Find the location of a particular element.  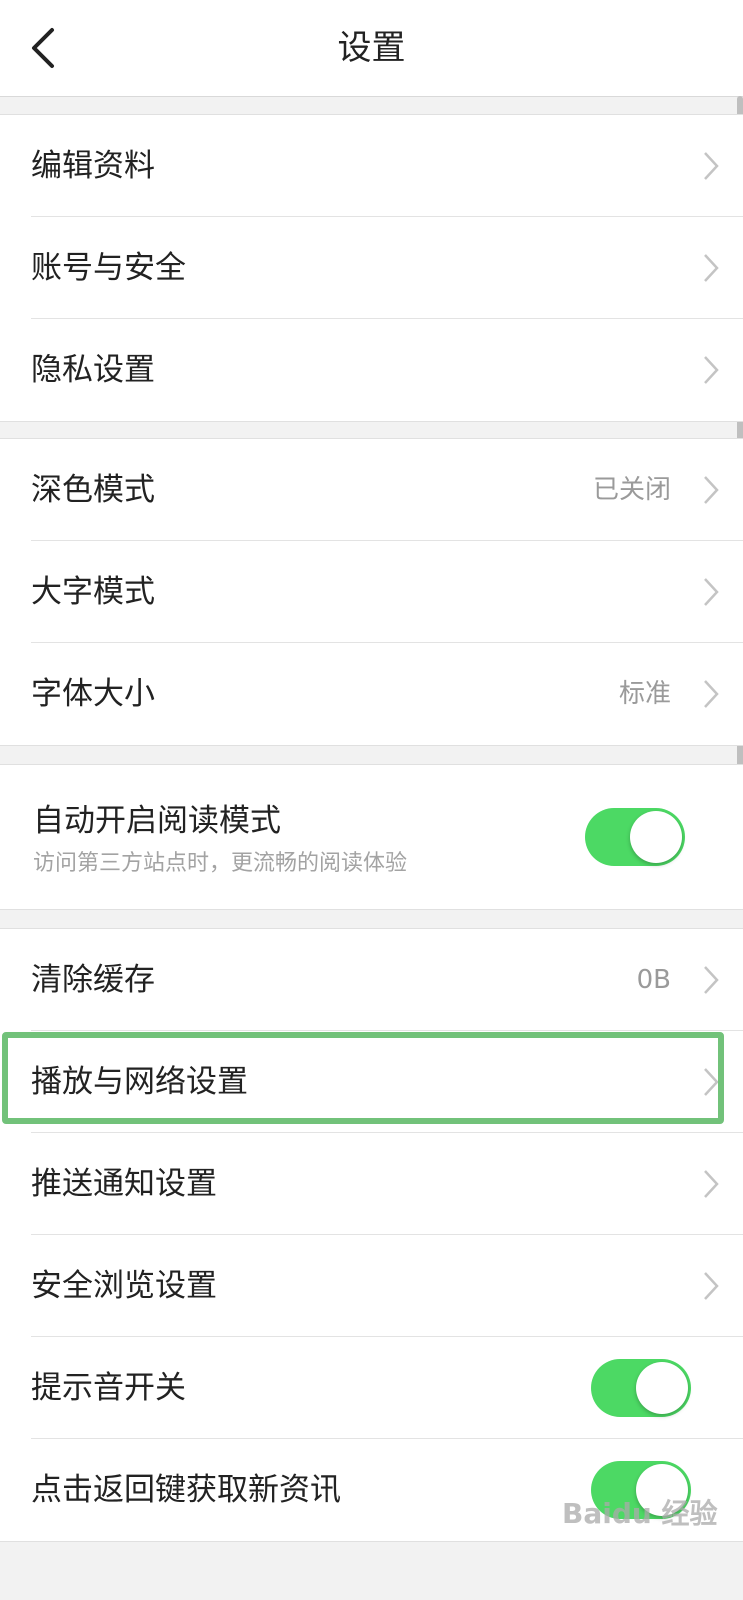

settings-row-sound-toggle: 提示音开关 is located at coordinates (371, 1388).